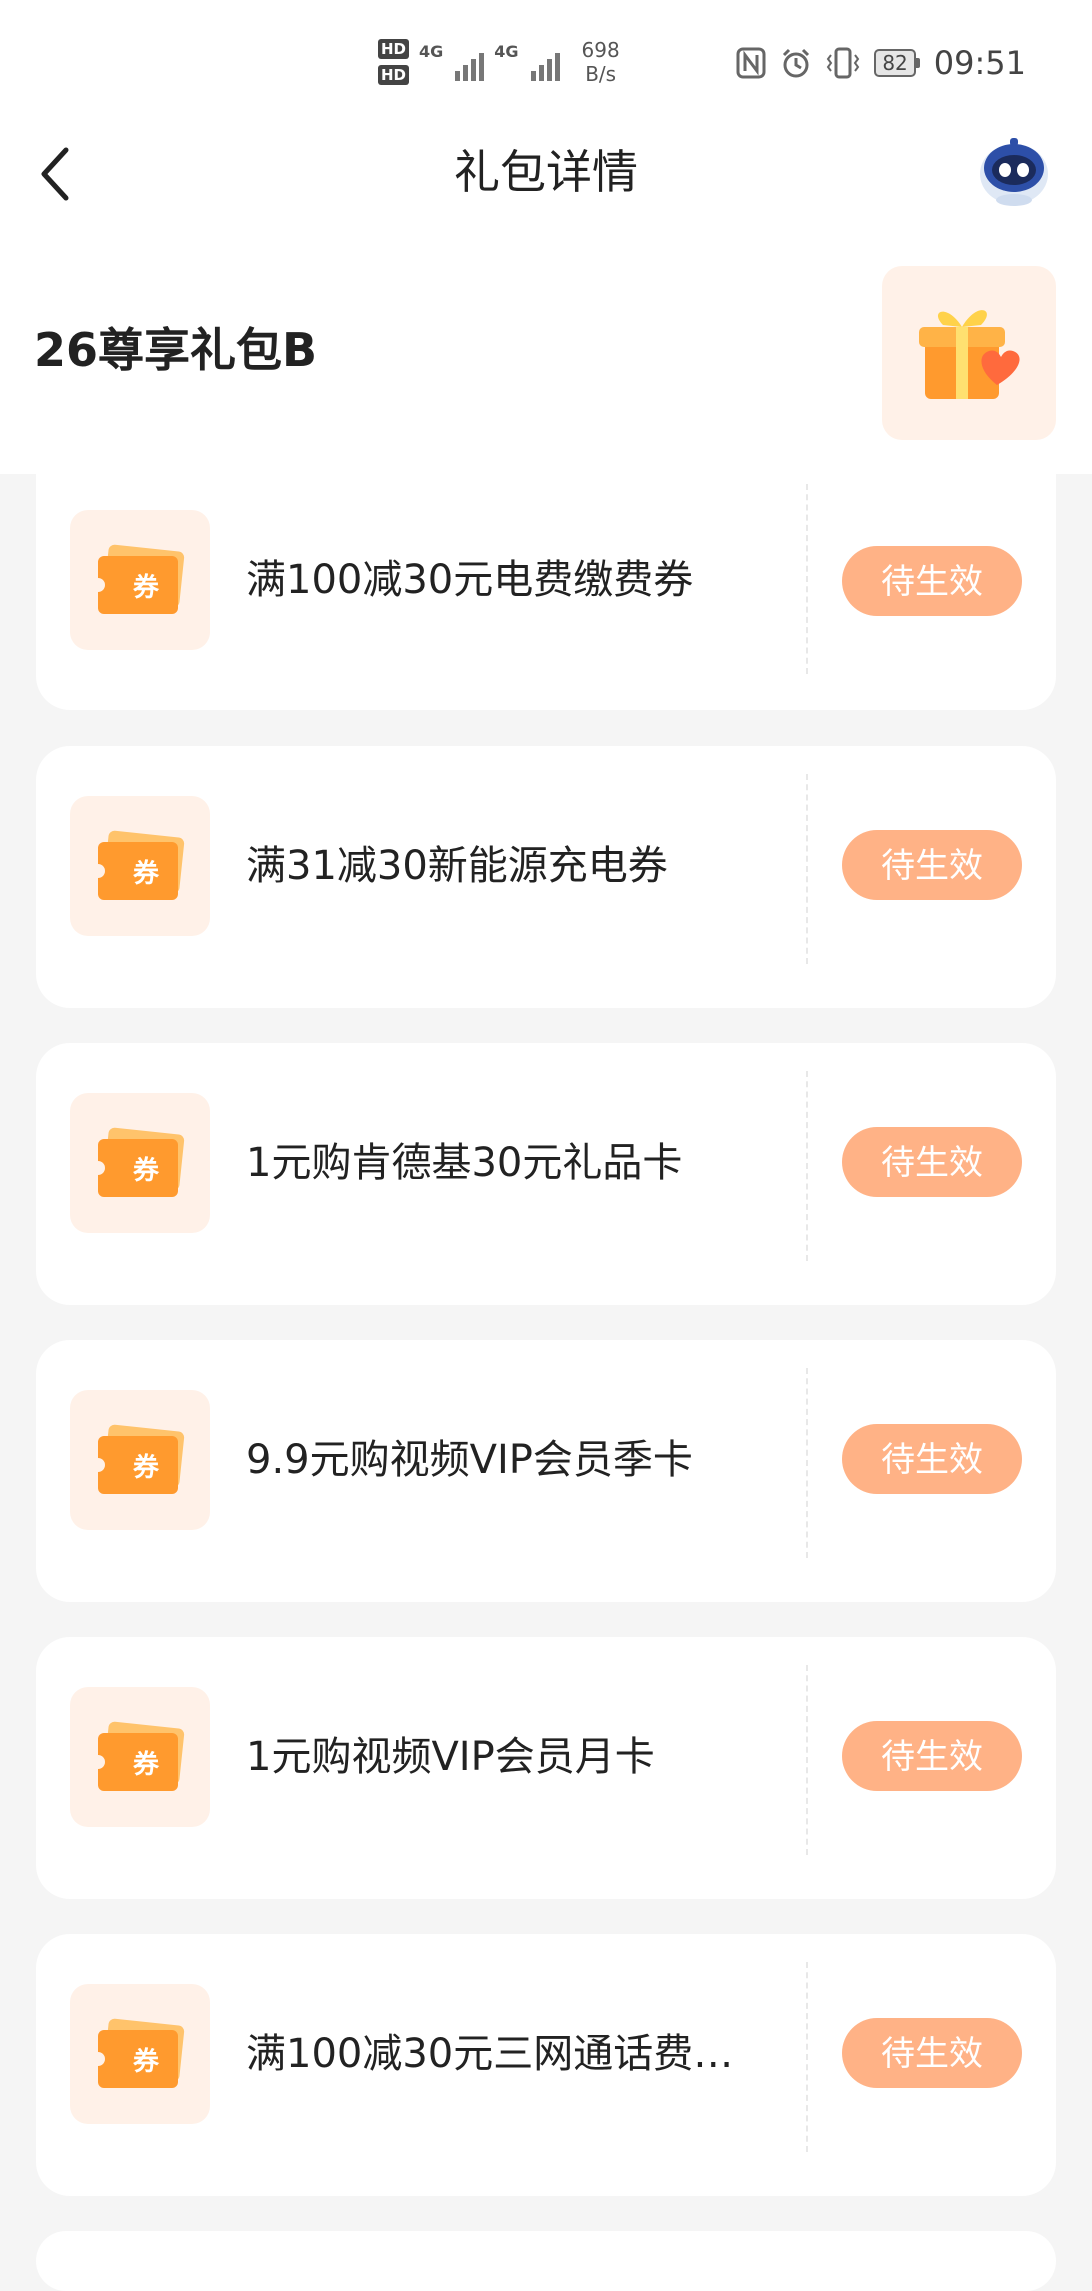 This screenshot has height=2291, width=1092. Describe the element at coordinates (457, 866) in the screenshot. I see `coupon-title: 满31减30新能源充电券` at that location.